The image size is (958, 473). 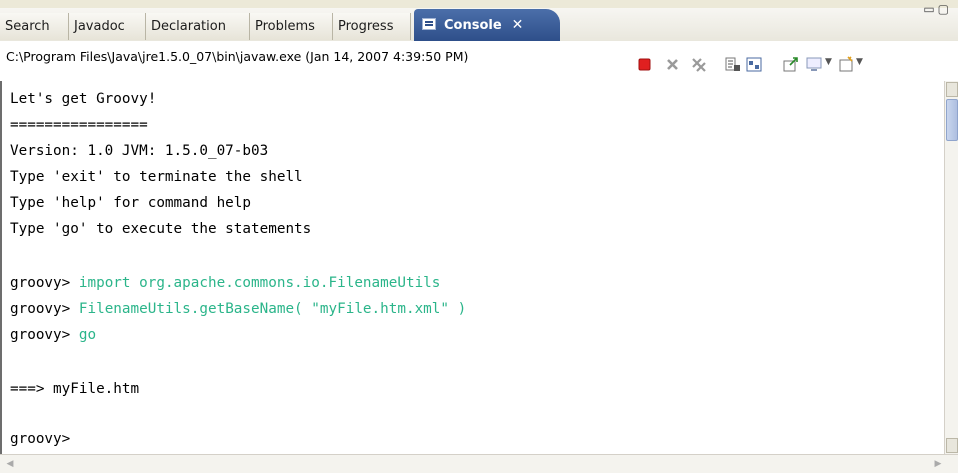 I want to click on horizontal-scrollbar: ◀ ▶, so click(x=479, y=463).